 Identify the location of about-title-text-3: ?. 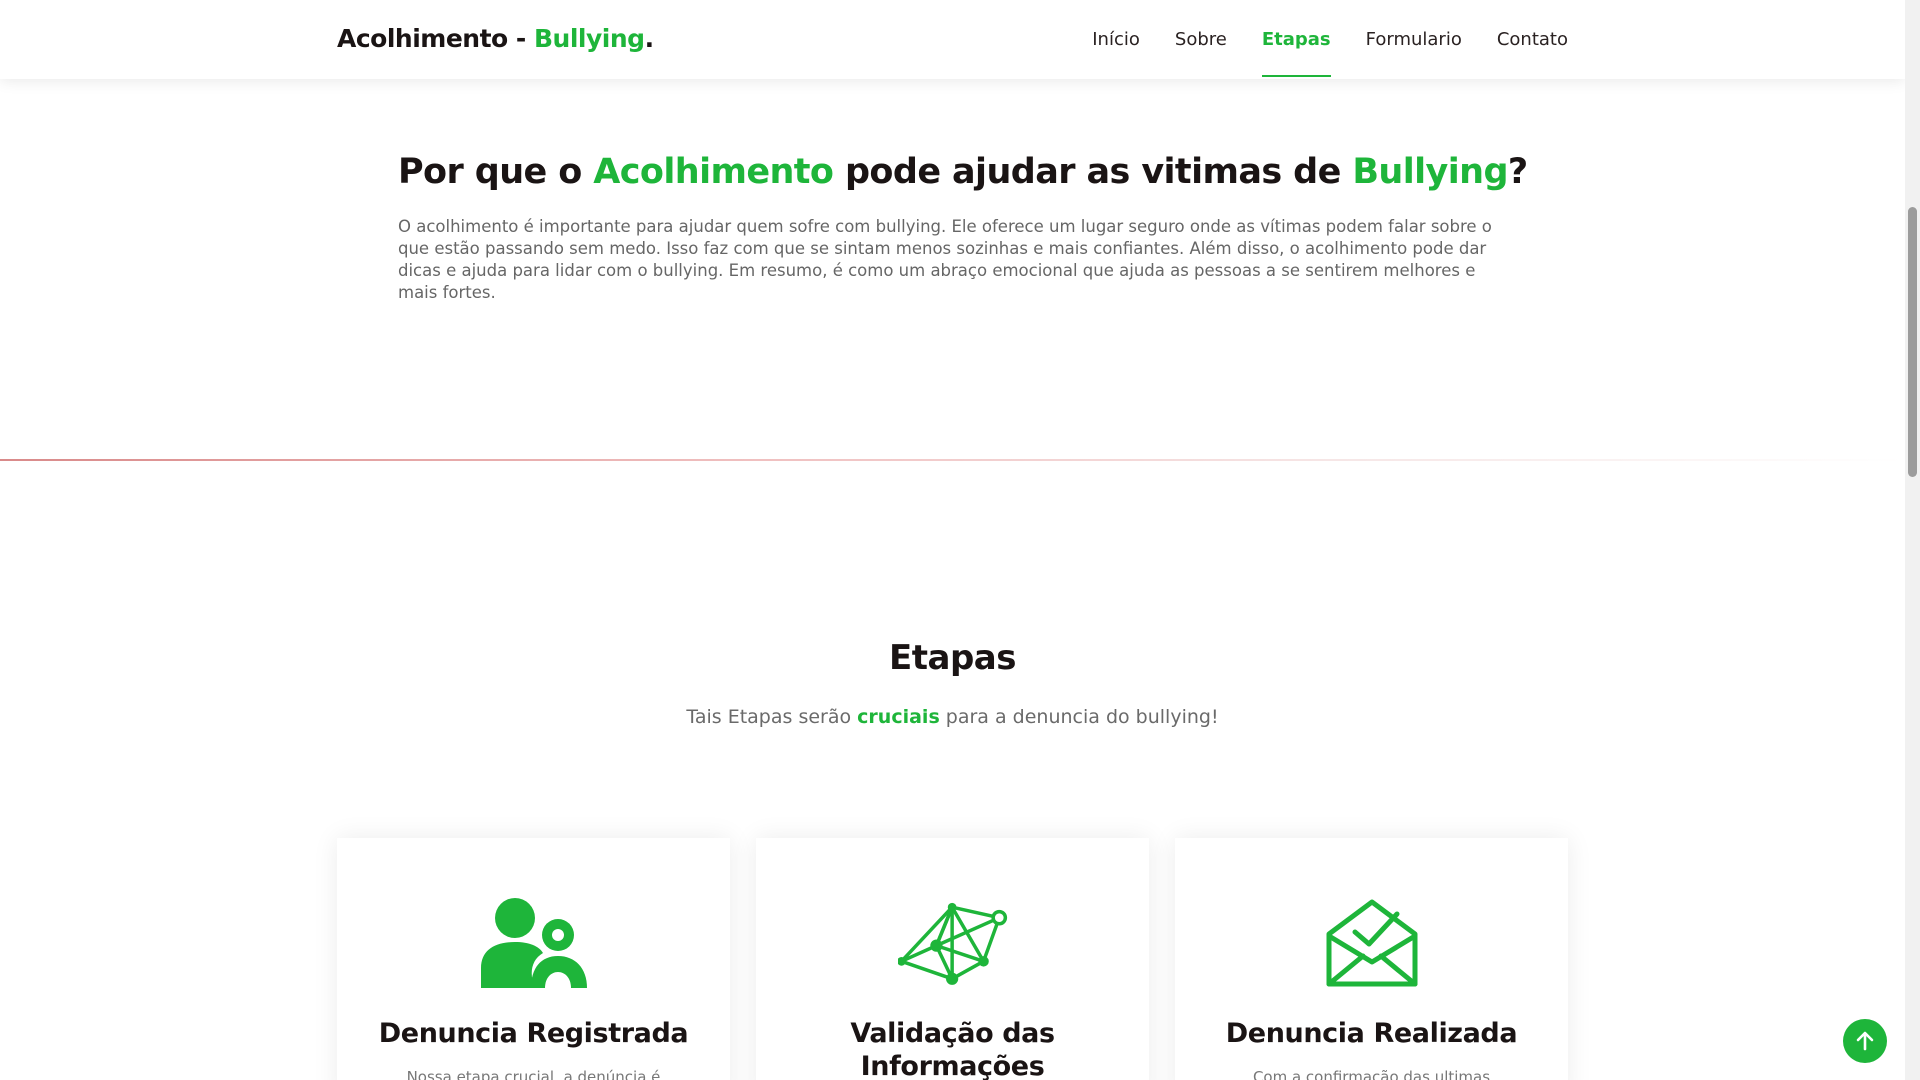
(1517, 172).